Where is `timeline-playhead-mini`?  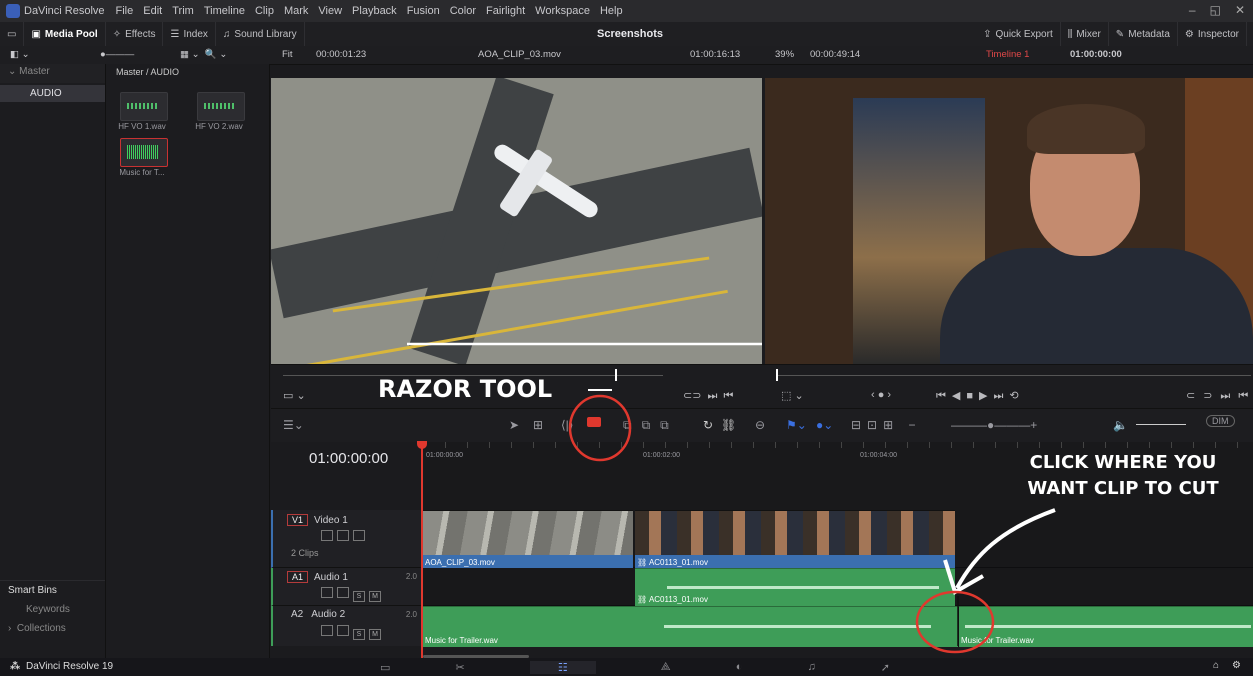
timeline-playhead-mini is located at coordinates (777, 375).